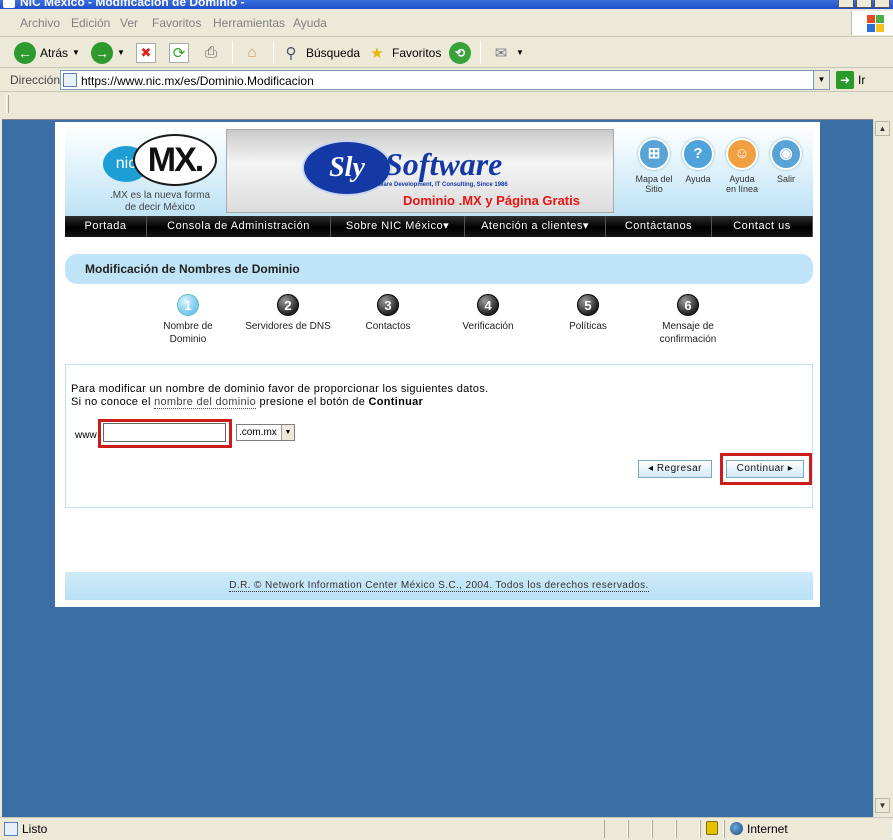  Describe the element at coordinates (882, 468) in the screenshot. I see `vertical-scrollbar: ▲ ▼` at that location.